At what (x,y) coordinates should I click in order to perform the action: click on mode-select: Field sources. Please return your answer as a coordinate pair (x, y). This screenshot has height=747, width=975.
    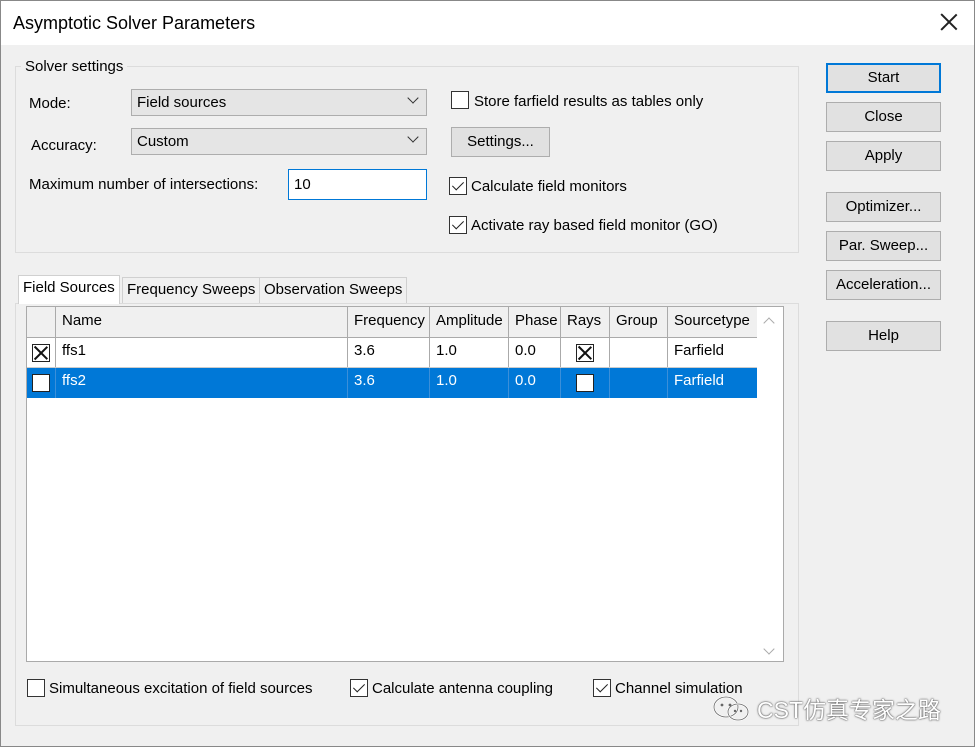
    Looking at the image, I should click on (279, 102).